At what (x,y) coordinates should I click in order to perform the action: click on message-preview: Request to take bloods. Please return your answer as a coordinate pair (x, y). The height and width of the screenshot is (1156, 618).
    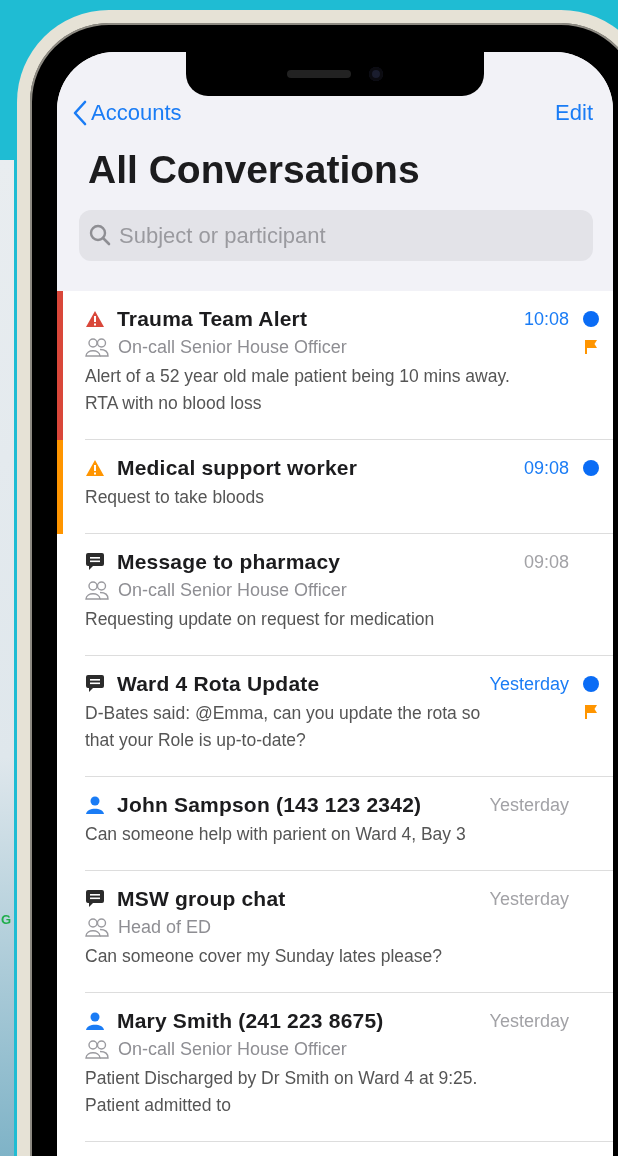
    Looking at the image, I should click on (175, 497).